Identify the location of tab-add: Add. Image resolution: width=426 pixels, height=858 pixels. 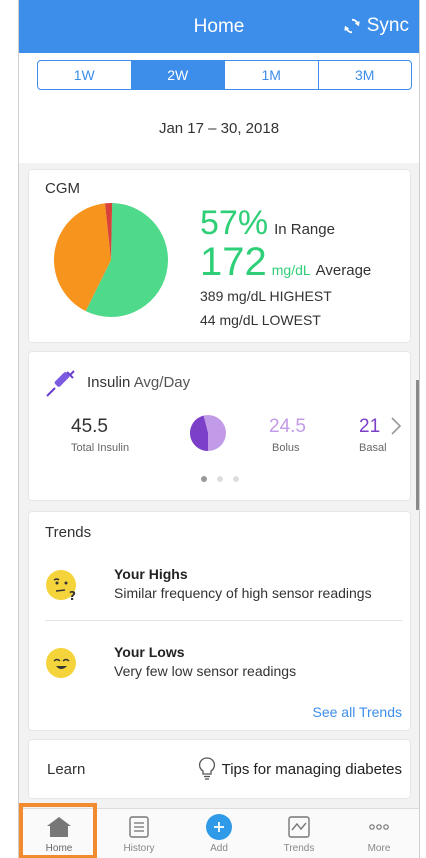
(219, 833).